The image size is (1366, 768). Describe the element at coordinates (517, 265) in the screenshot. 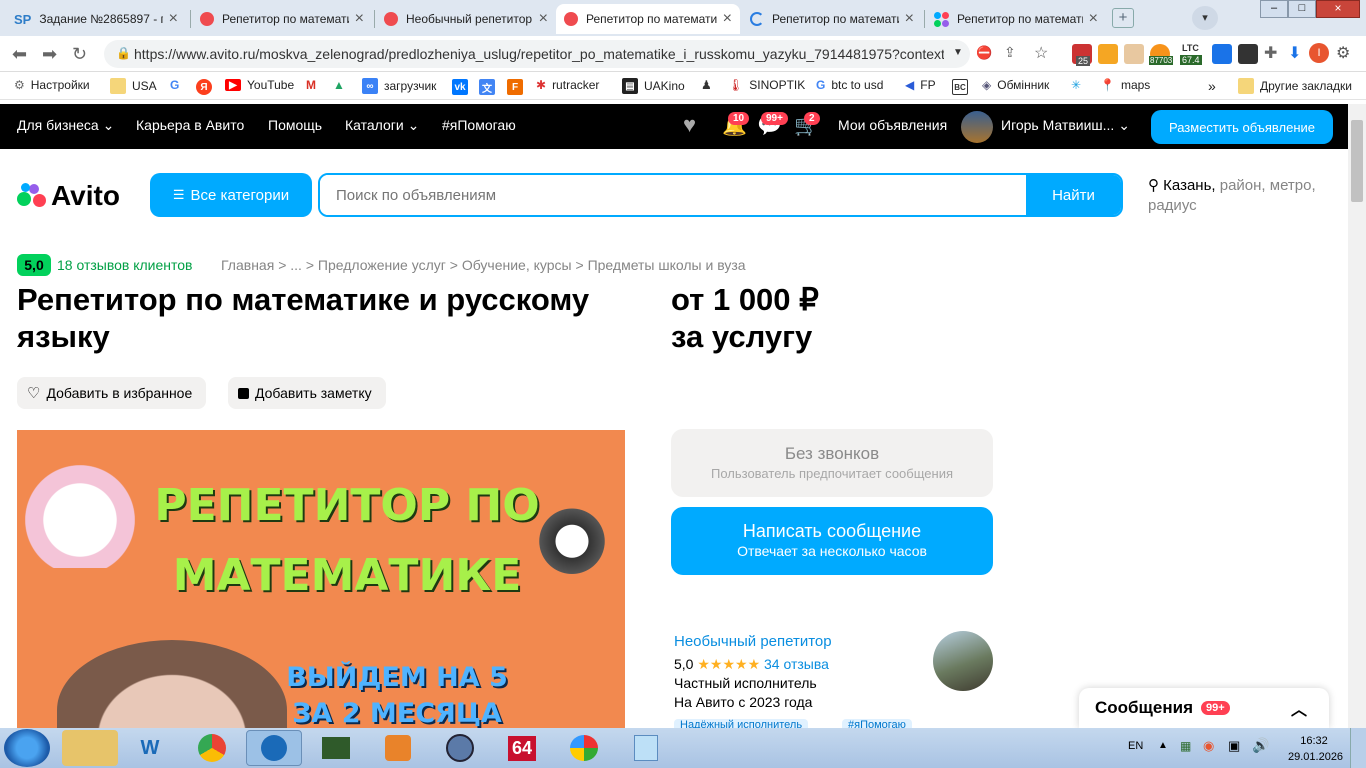

I see `breadcrumb-education: Обучение, курсы` at that location.